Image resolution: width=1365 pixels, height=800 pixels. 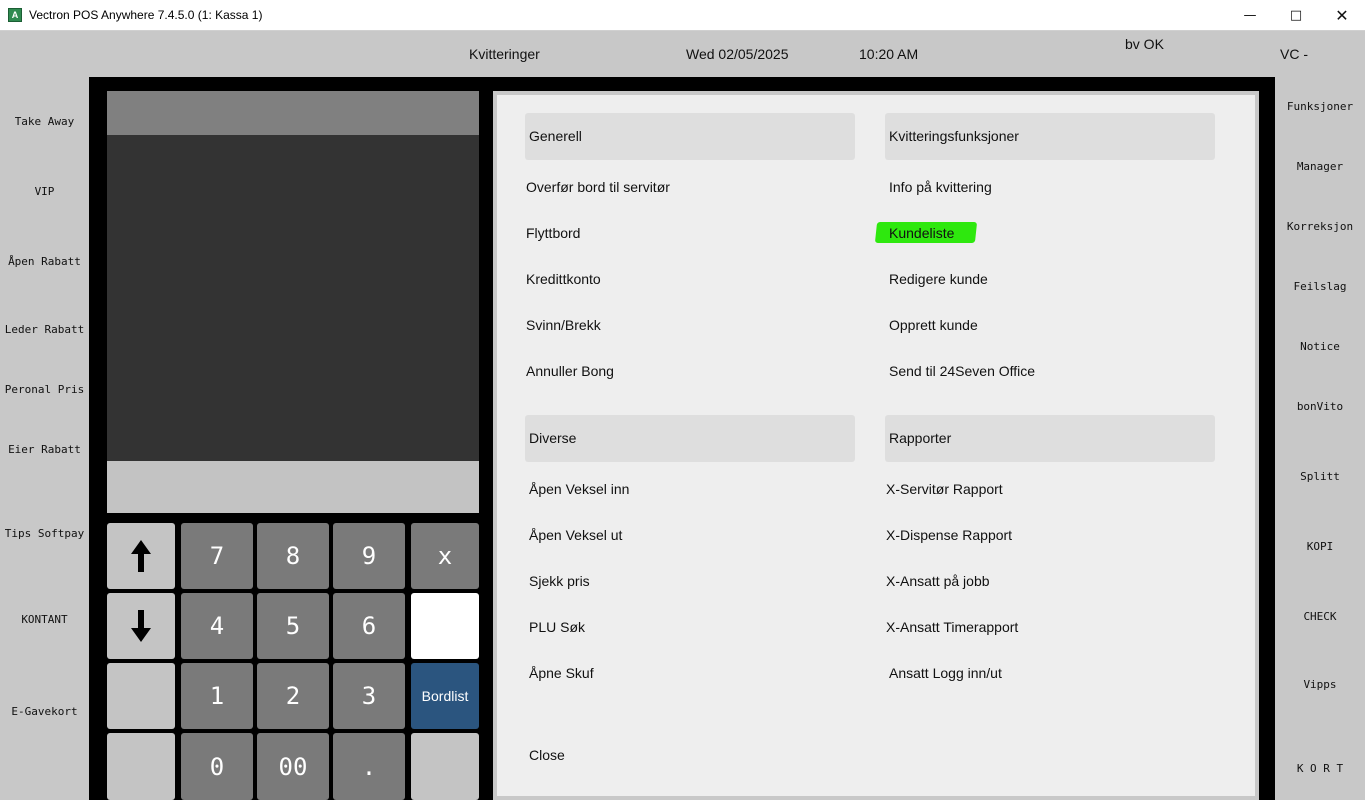 I want to click on kontant-button: KONTANT, so click(x=44, y=619).